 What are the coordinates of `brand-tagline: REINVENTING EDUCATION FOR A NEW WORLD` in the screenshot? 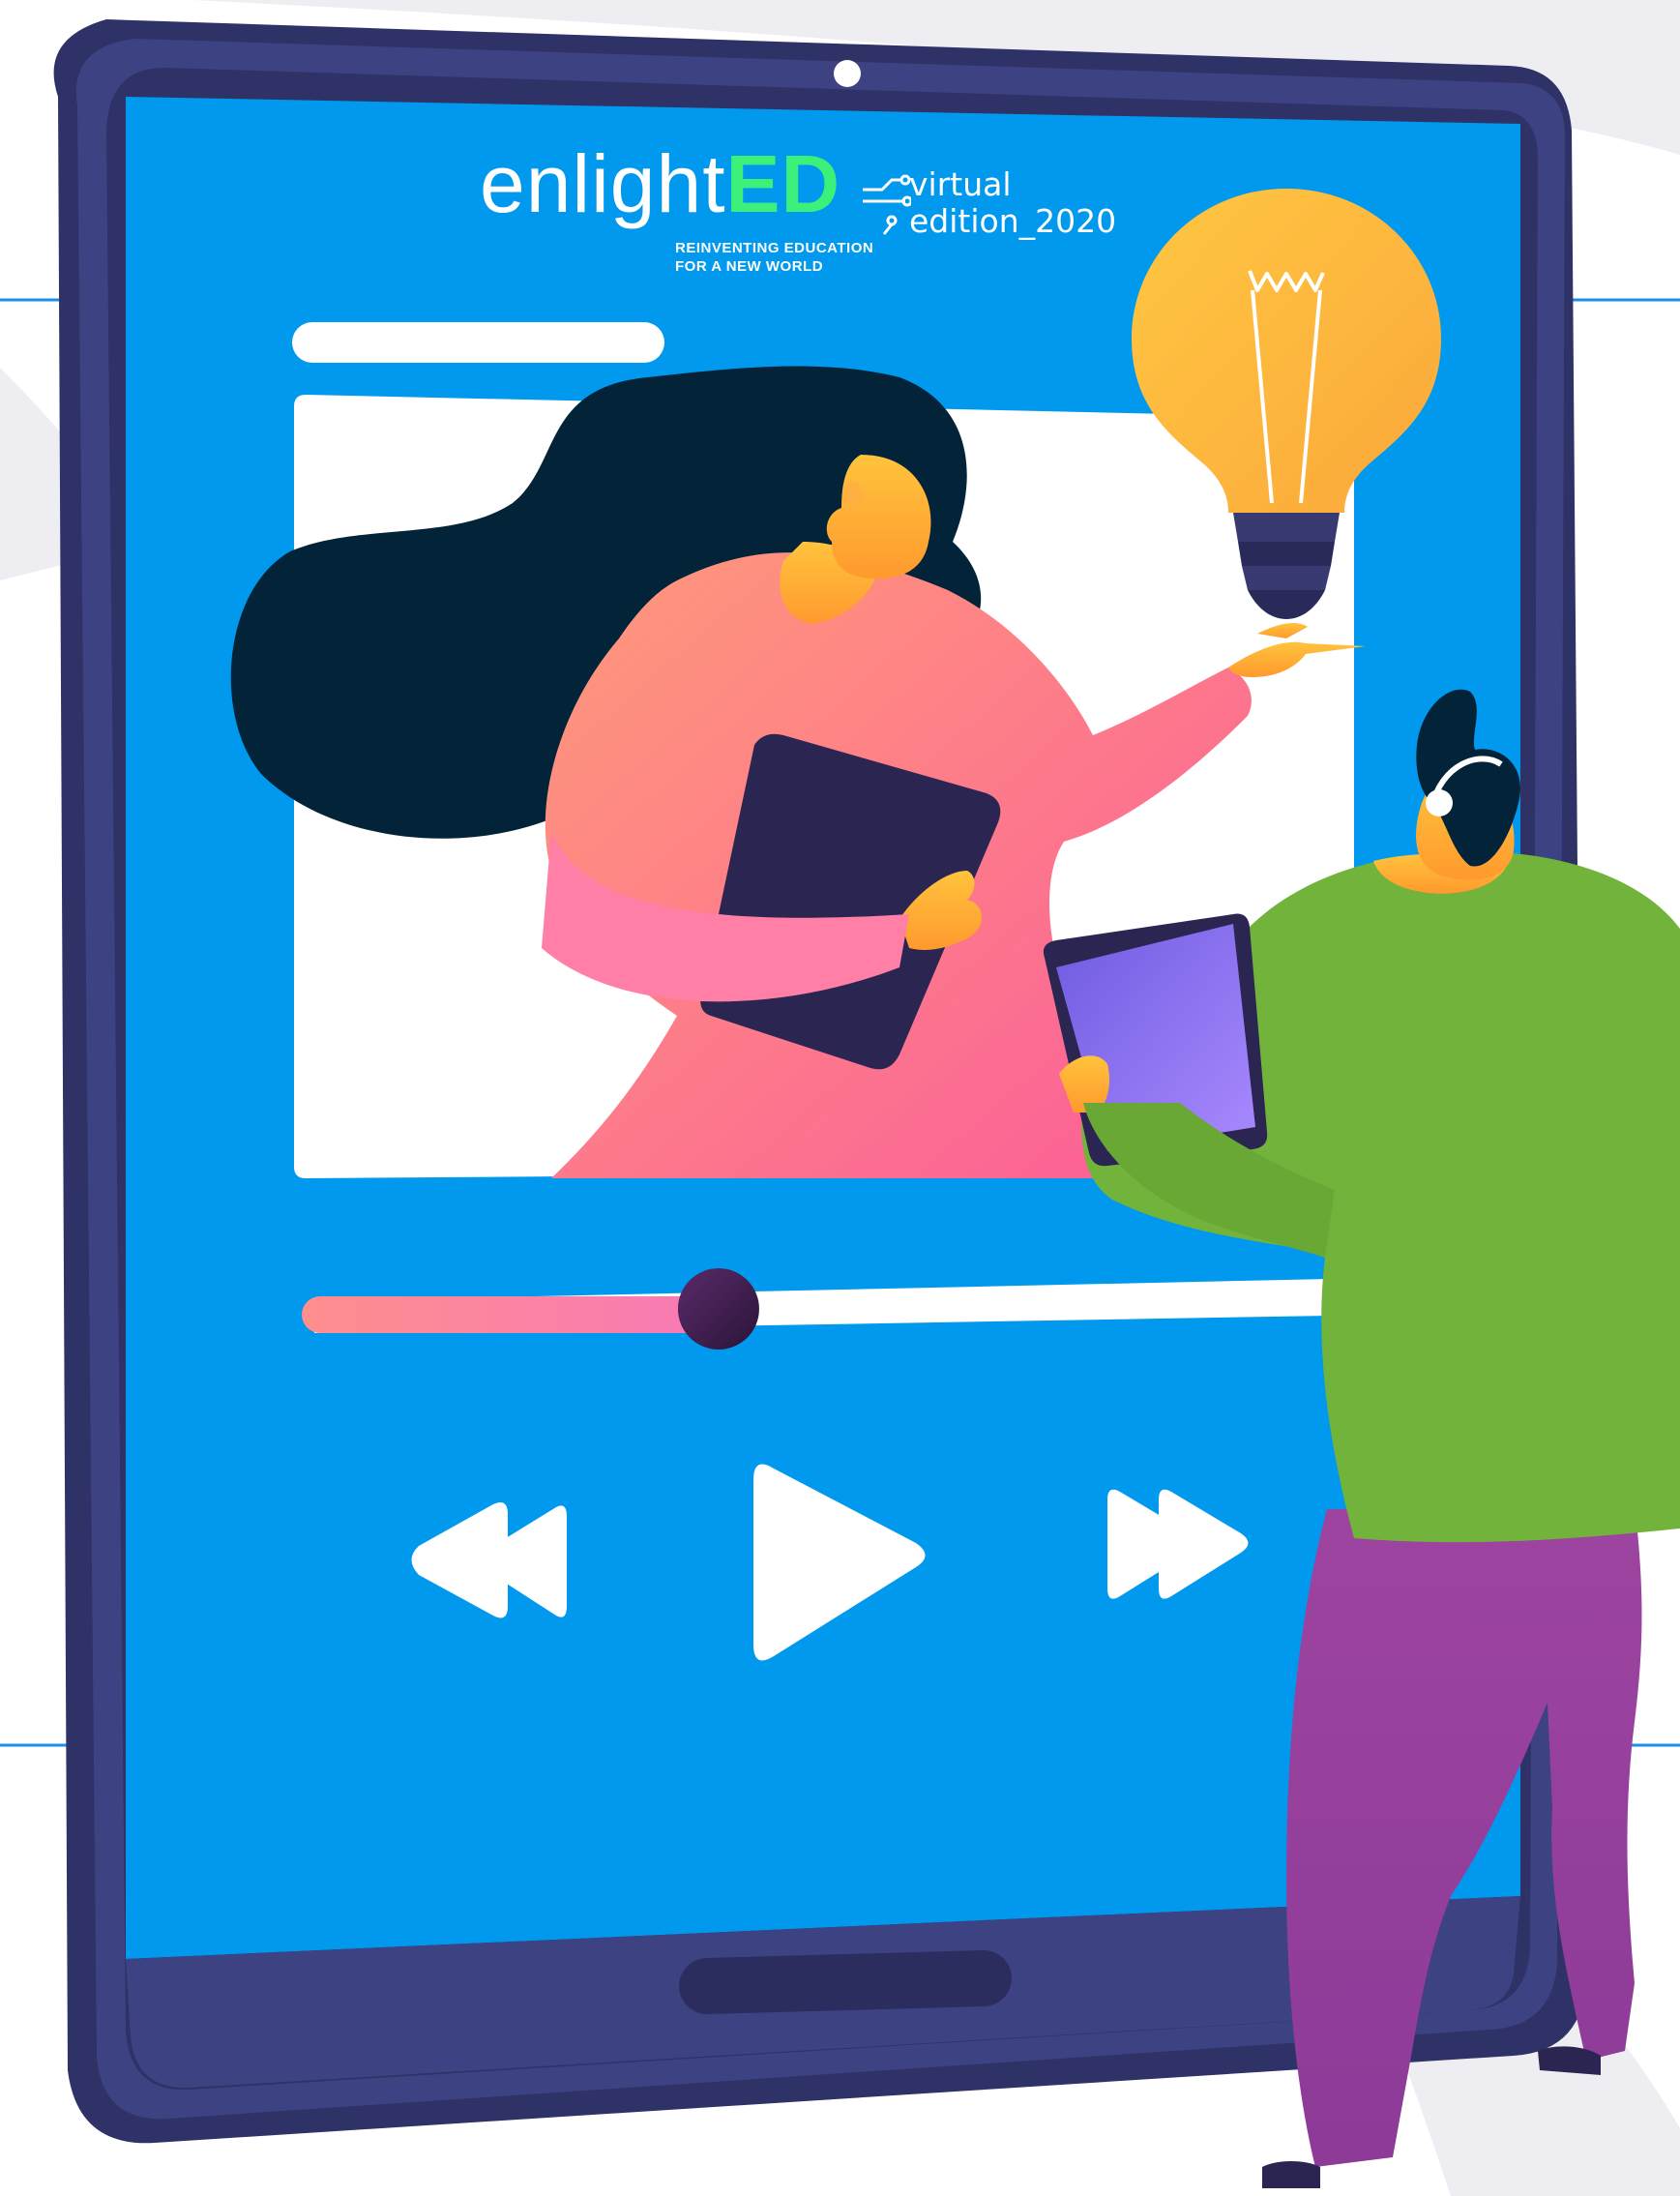 It's located at (774, 258).